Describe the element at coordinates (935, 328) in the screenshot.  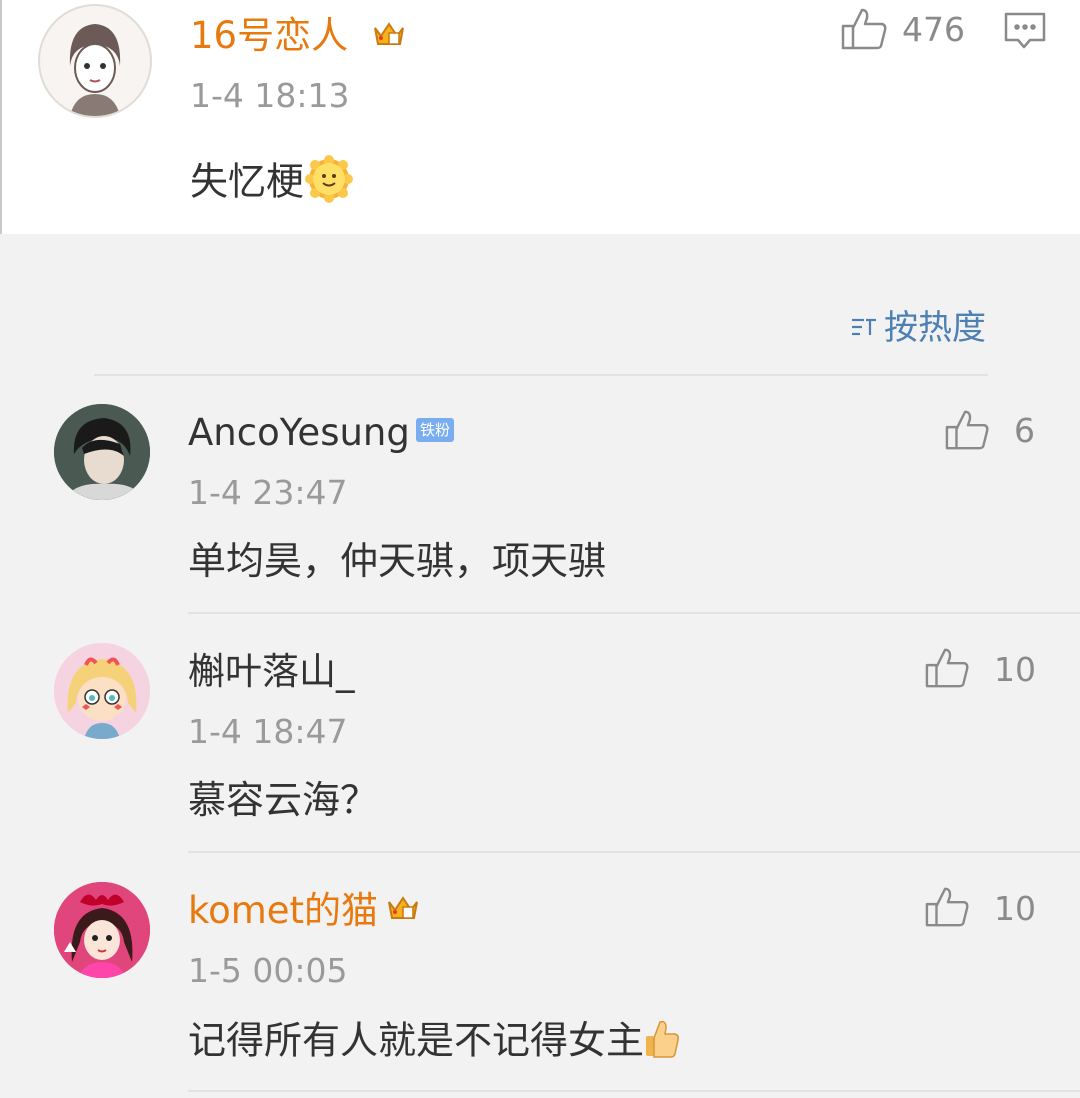
I see `sort-label: 按热度` at that location.